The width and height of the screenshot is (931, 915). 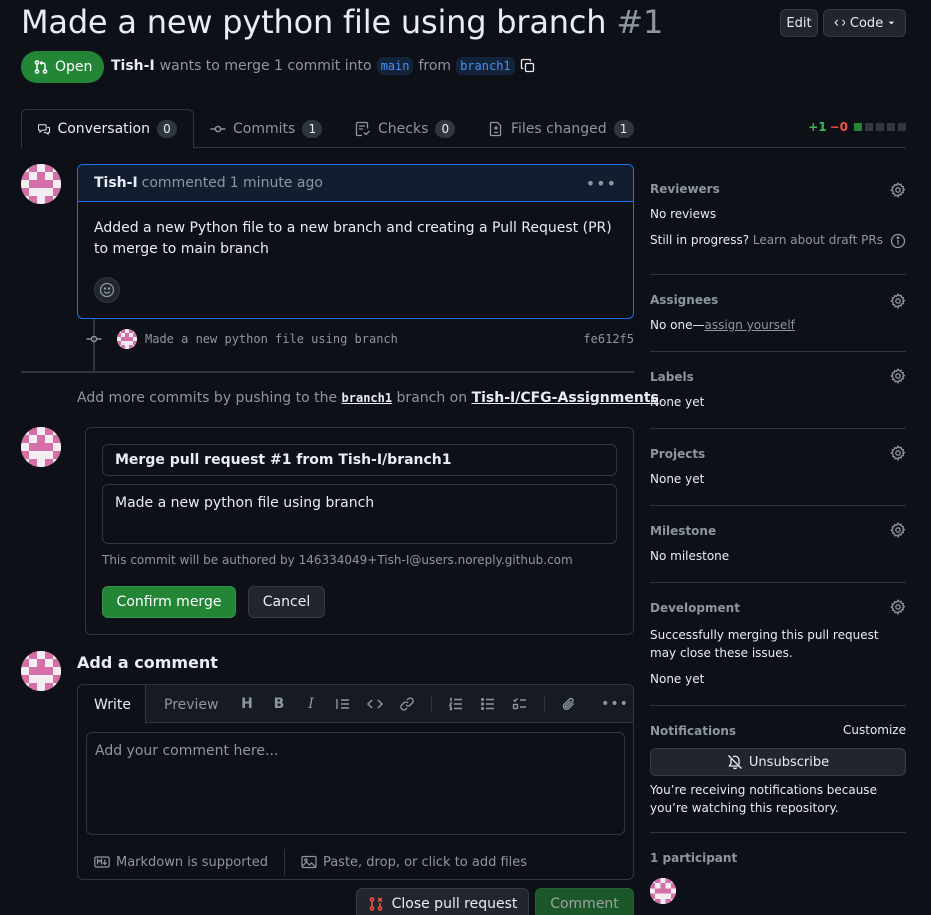 I want to click on code-button-label: Code, so click(x=866, y=23).